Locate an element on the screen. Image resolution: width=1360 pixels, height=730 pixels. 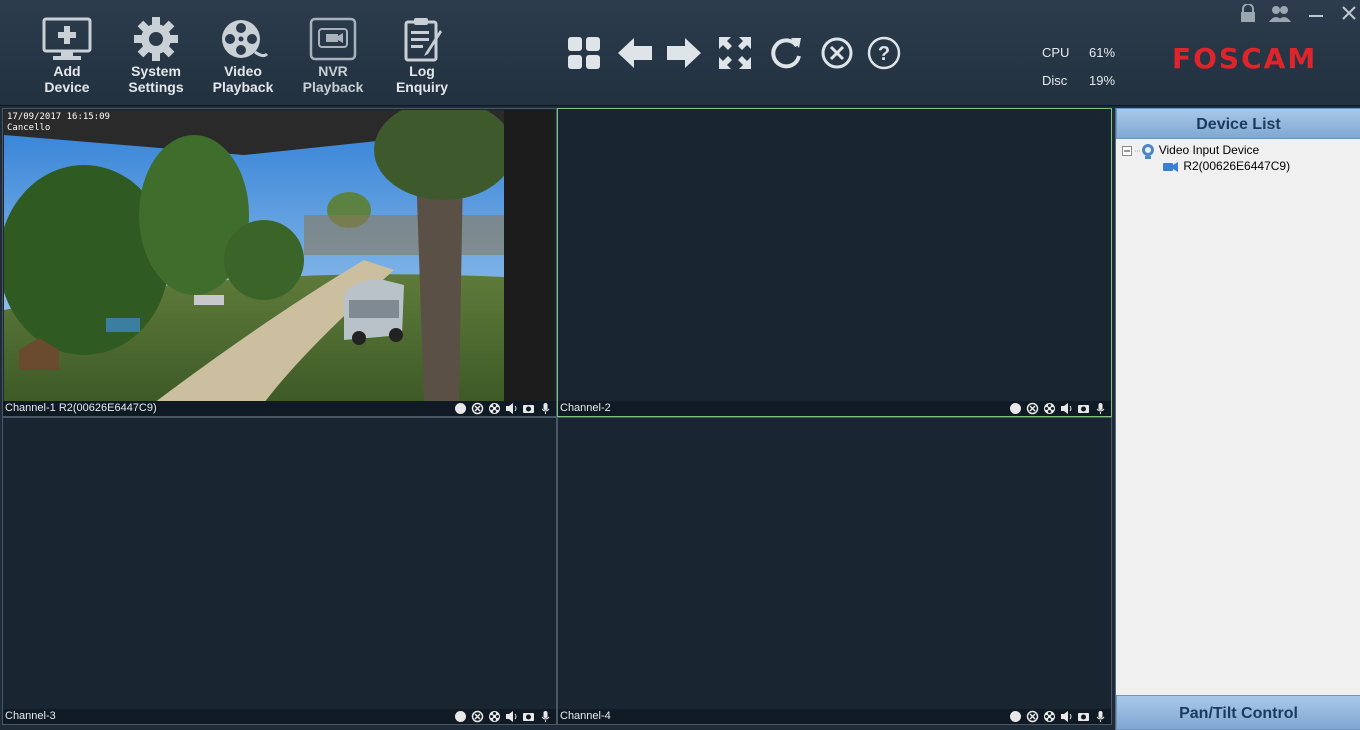
channel-bar: Channel-3 is located at coordinates (279, 716).